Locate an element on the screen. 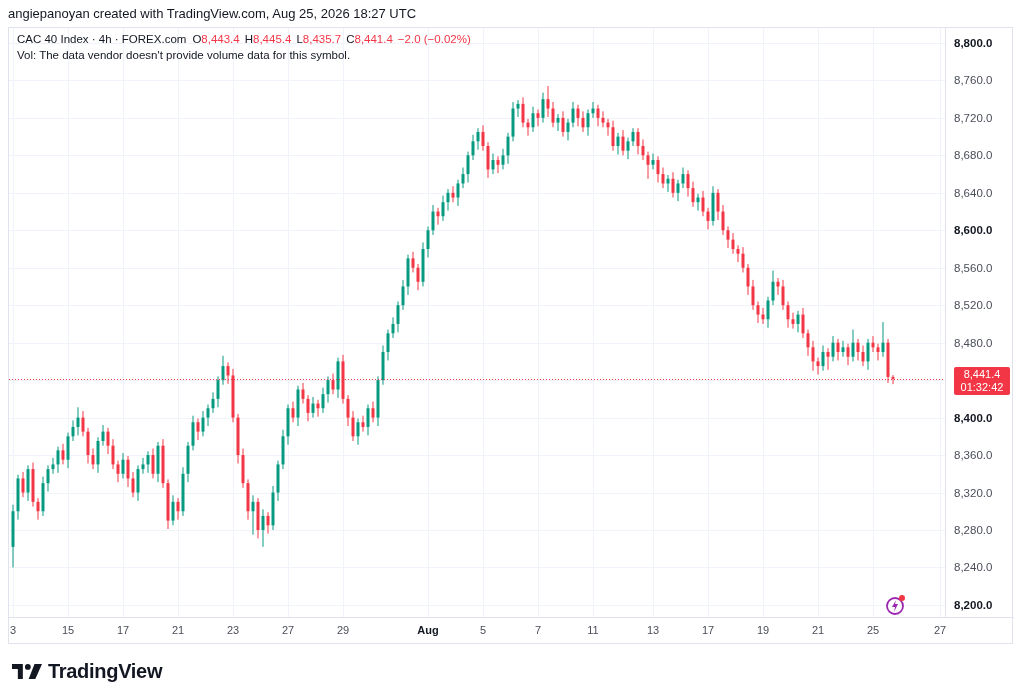 This screenshot has height=699, width=1024. symbol-label: CAC 40 Index · 4h · FOREX.com is located at coordinates (102, 39).